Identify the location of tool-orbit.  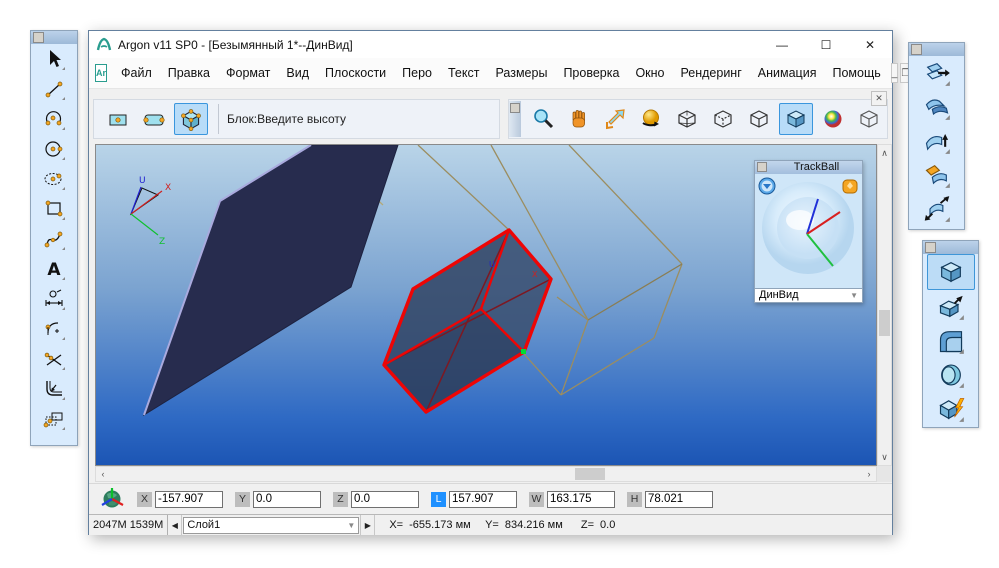
(651, 119).